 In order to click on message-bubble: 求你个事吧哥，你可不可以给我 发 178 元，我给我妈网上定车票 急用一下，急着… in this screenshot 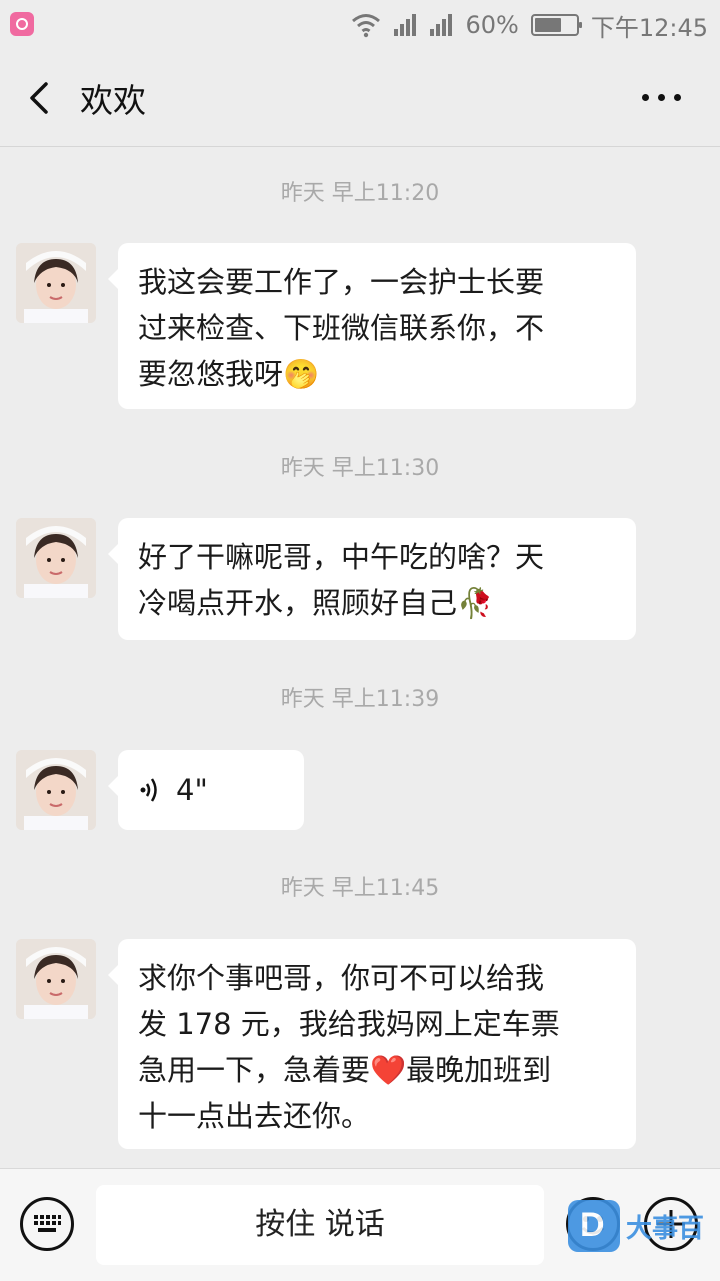, I will do `click(372, 1044)`.